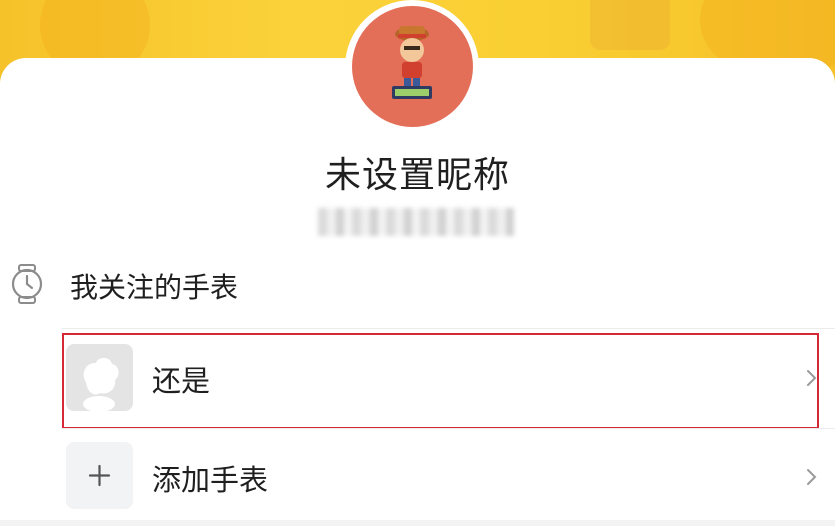  What do you see at coordinates (99, 475) in the screenshot?
I see `plus-icon` at bounding box center [99, 475].